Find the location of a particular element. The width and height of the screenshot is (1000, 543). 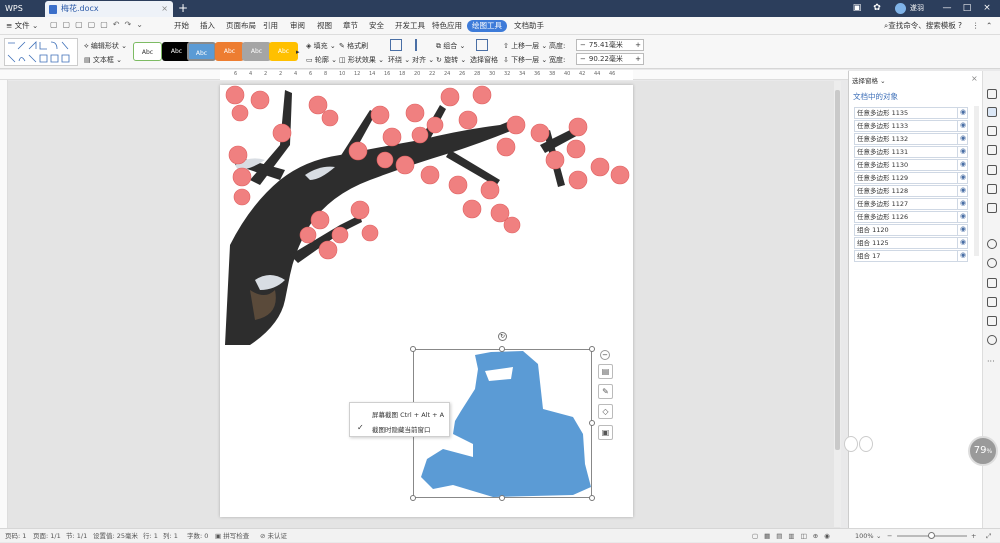

width-field: −90.22毫米 + is located at coordinates (610, 59).